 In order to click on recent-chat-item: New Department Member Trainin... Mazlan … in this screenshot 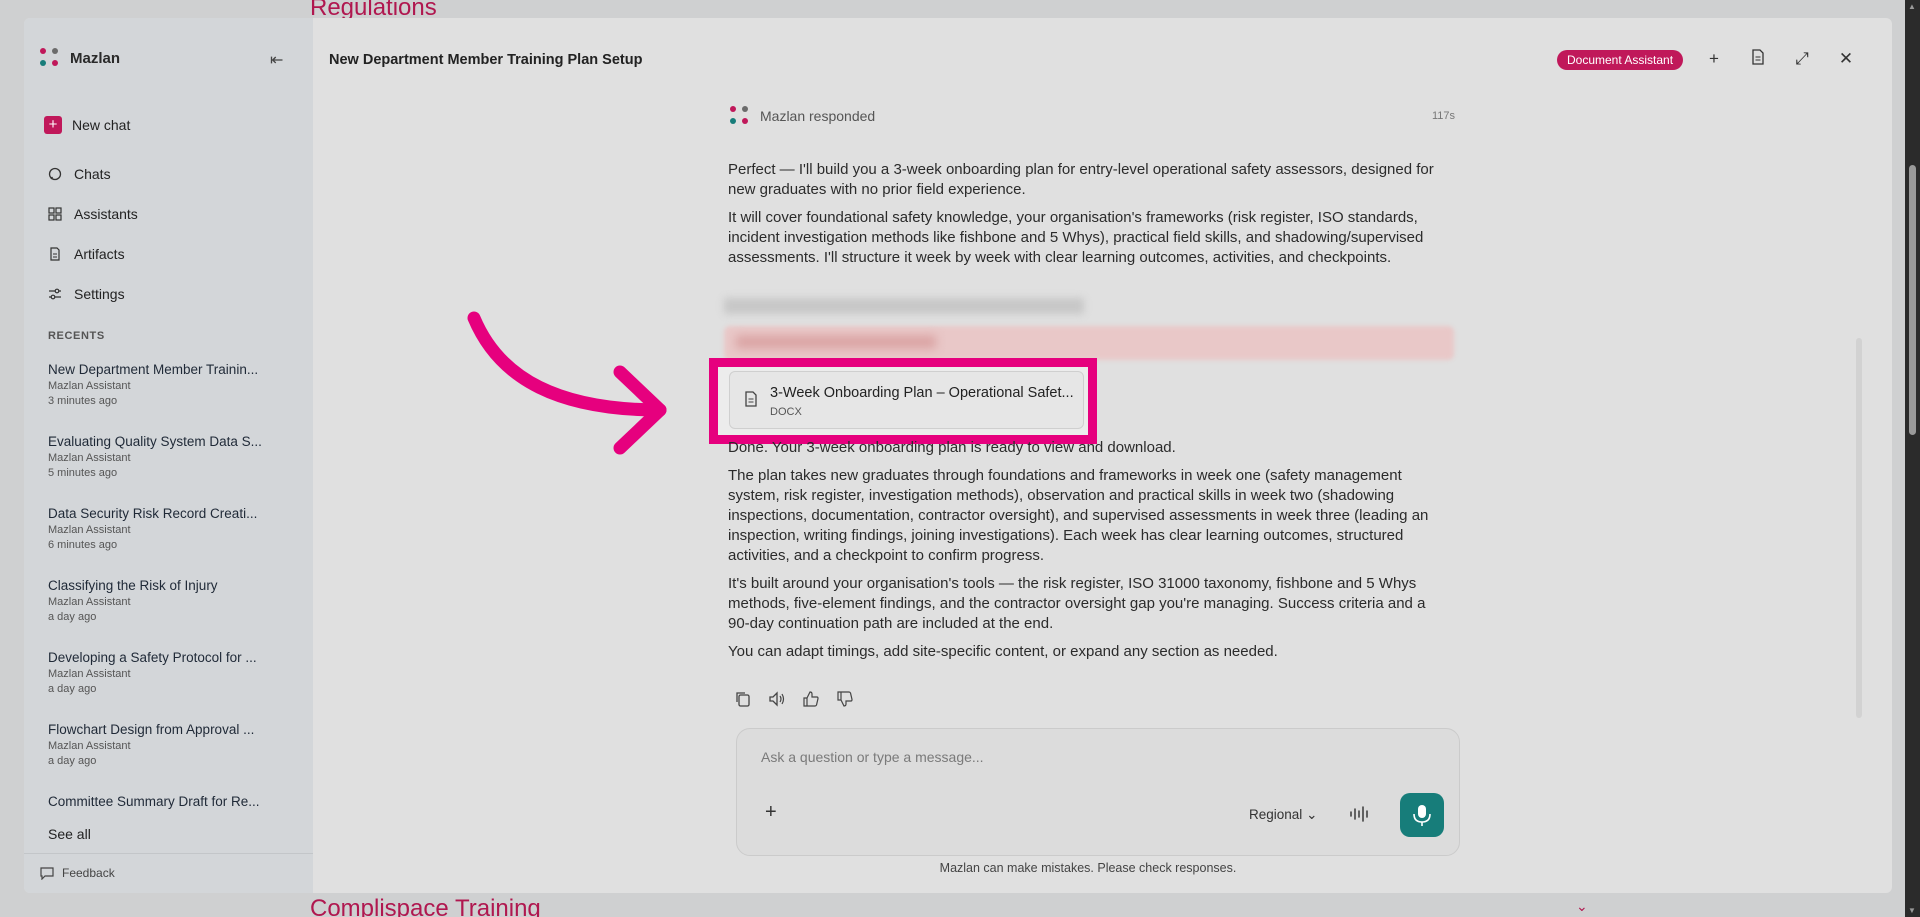, I will do `click(168, 384)`.